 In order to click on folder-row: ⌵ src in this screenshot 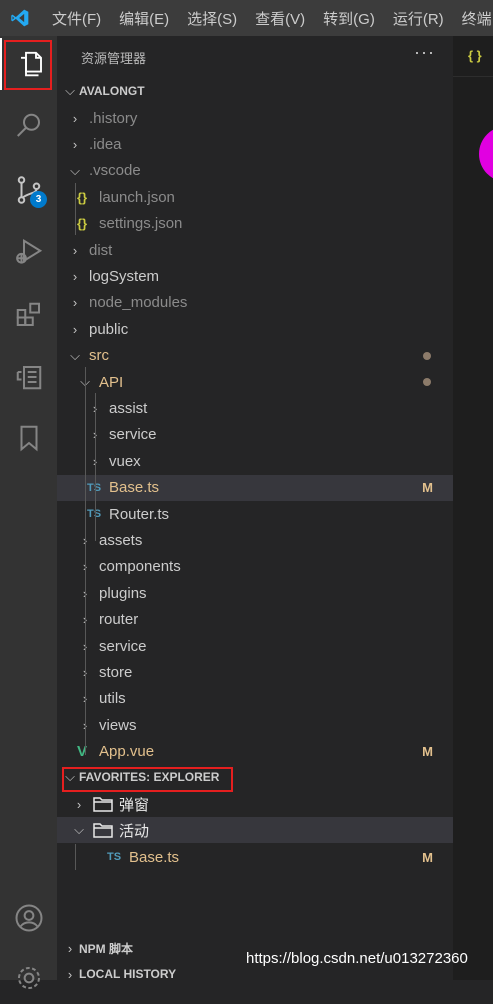, I will do `click(255, 356)`.